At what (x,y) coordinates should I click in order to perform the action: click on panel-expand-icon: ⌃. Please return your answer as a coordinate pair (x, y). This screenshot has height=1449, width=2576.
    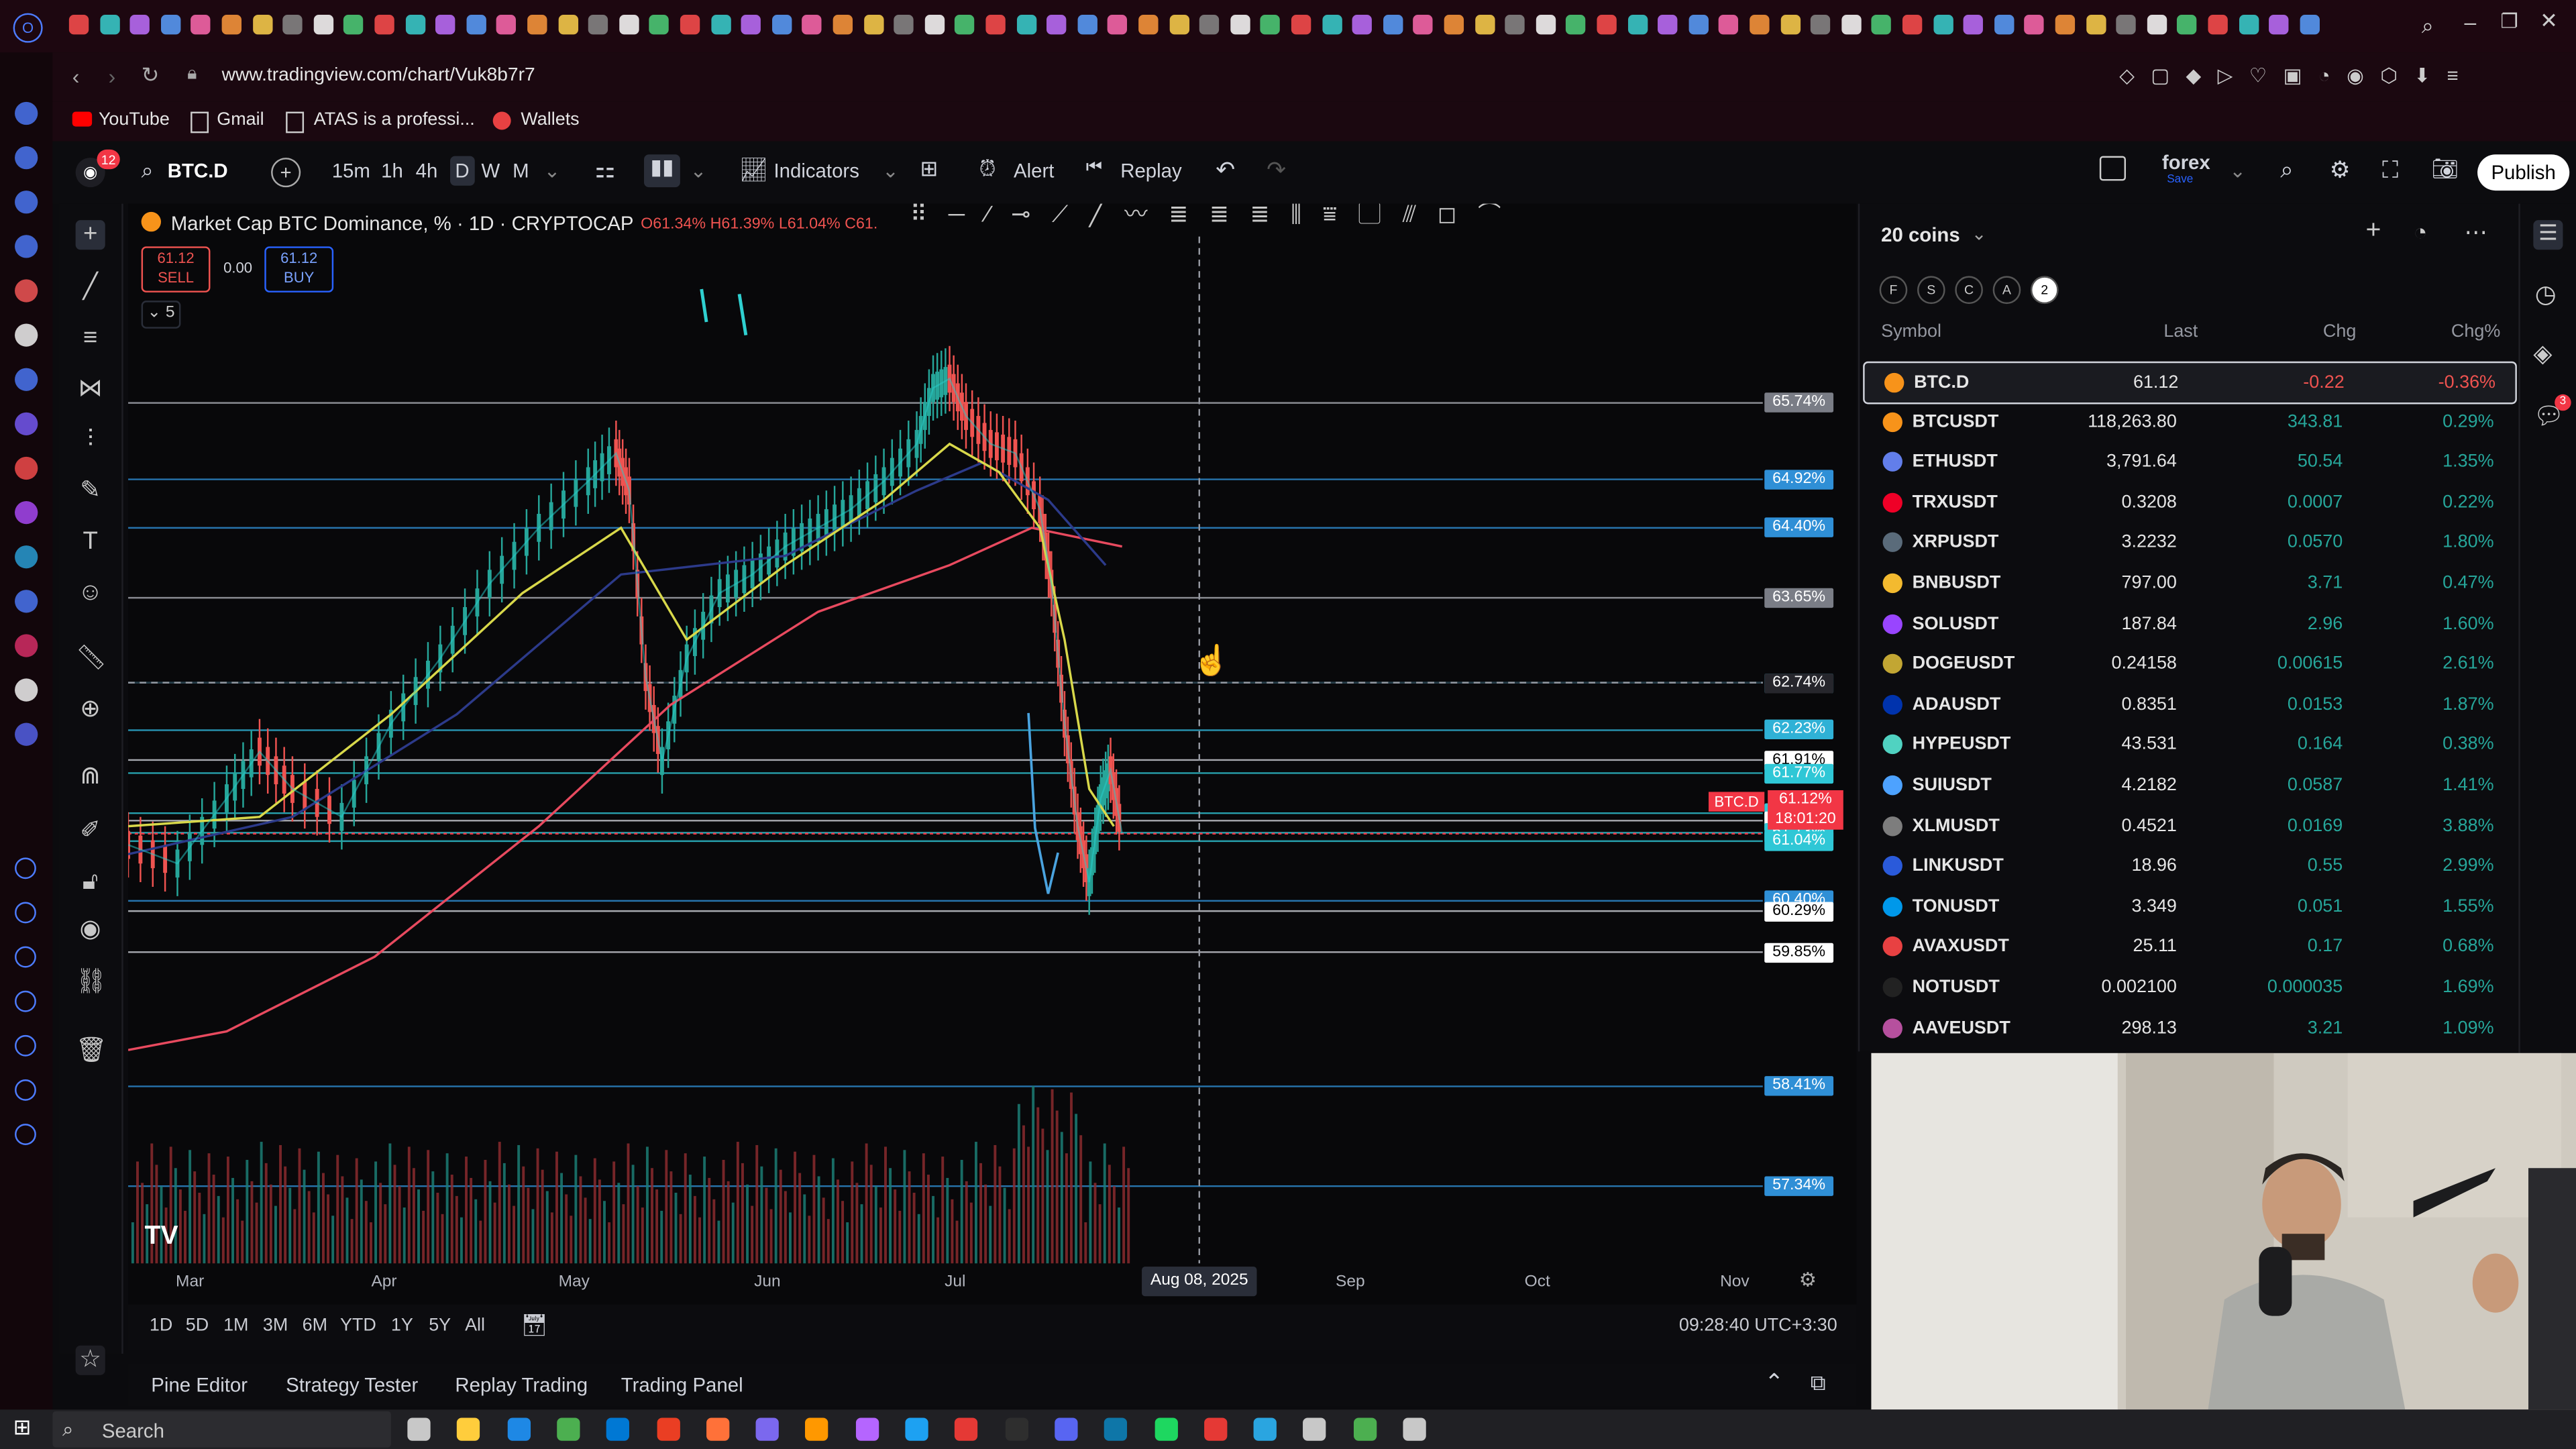
    Looking at the image, I should click on (1774, 1382).